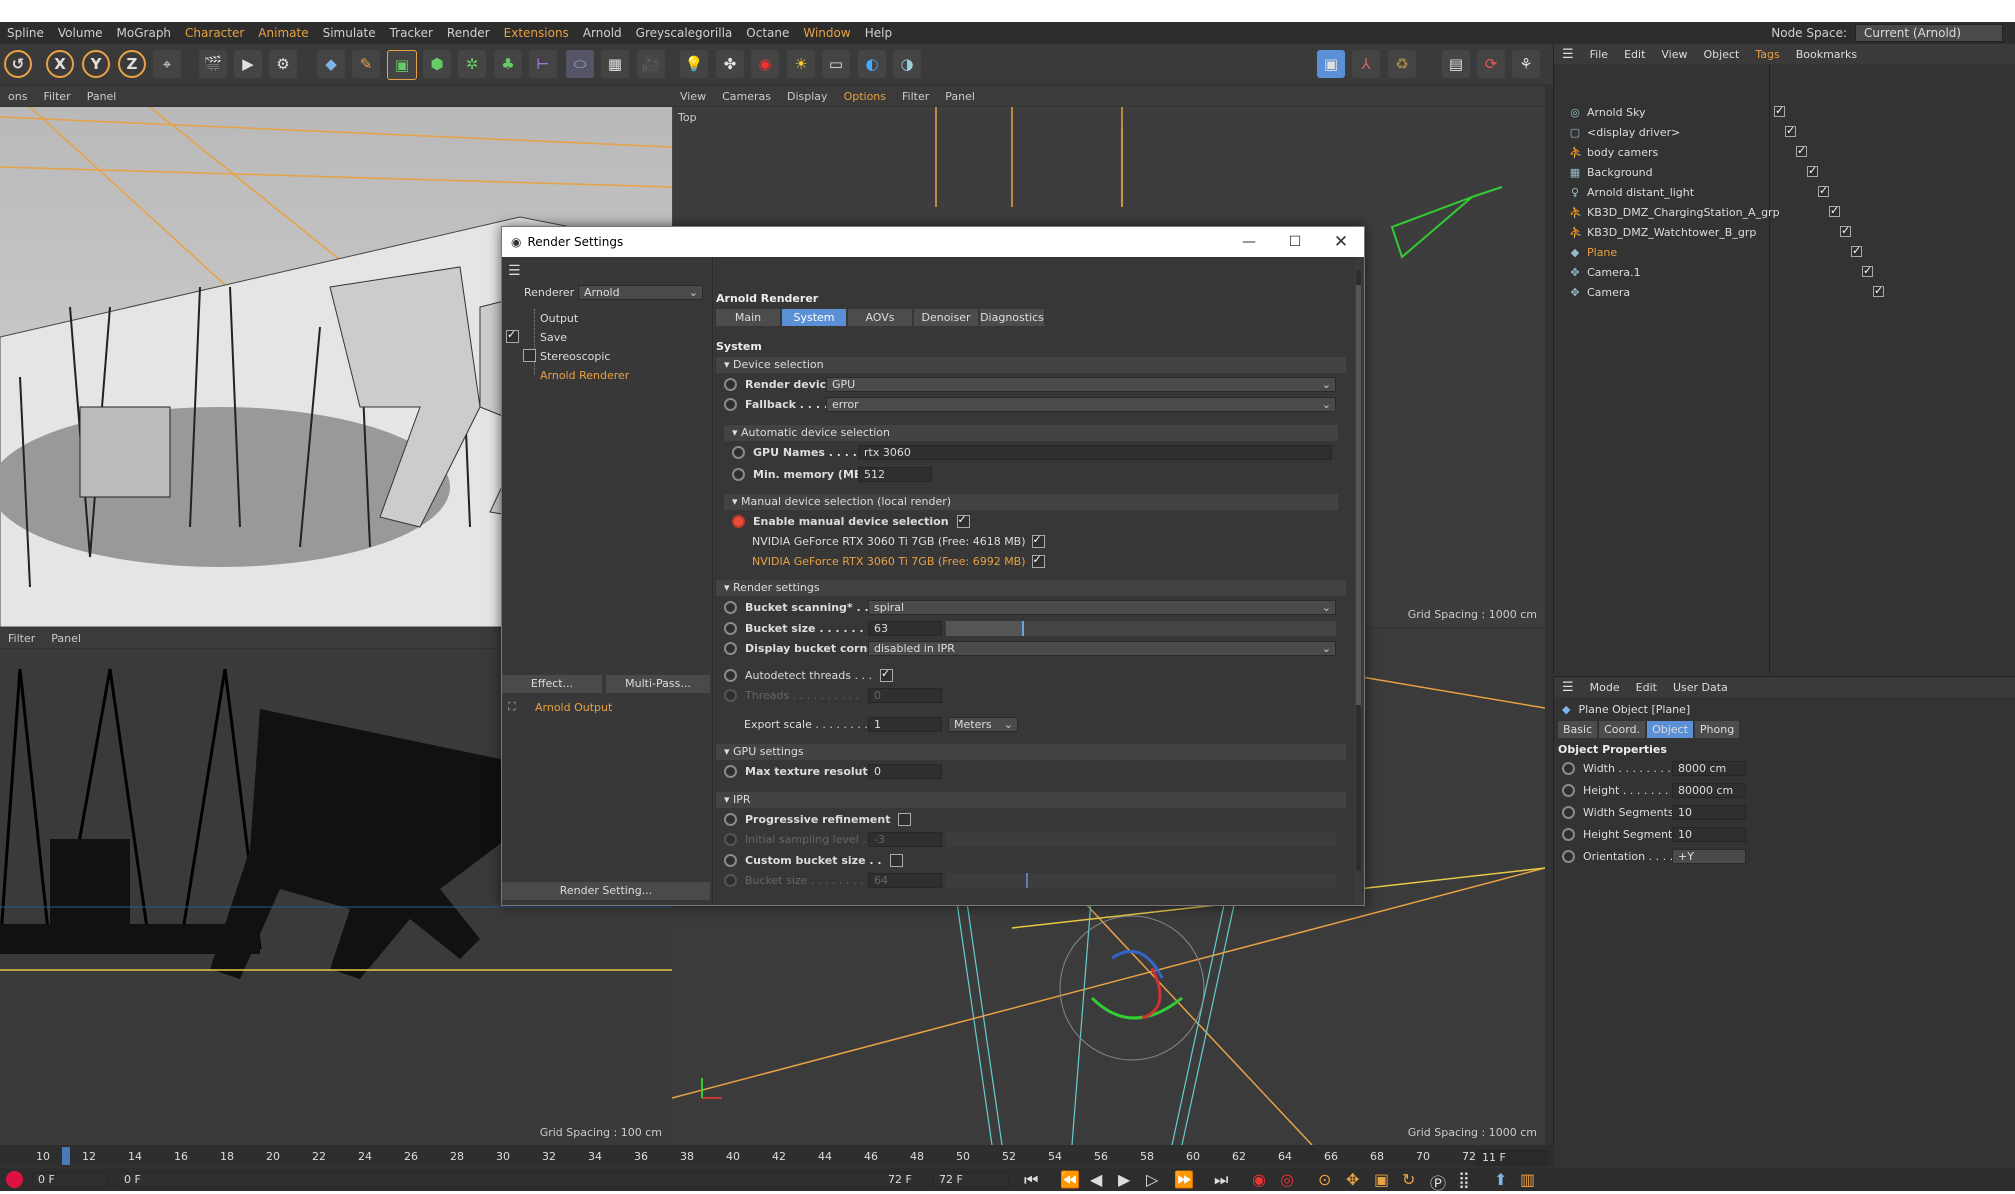 The image size is (2015, 1194). What do you see at coordinates (1038, 540) in the screenshot?
I see `gpu1-checkbox` at bounding box center [1038, 540].